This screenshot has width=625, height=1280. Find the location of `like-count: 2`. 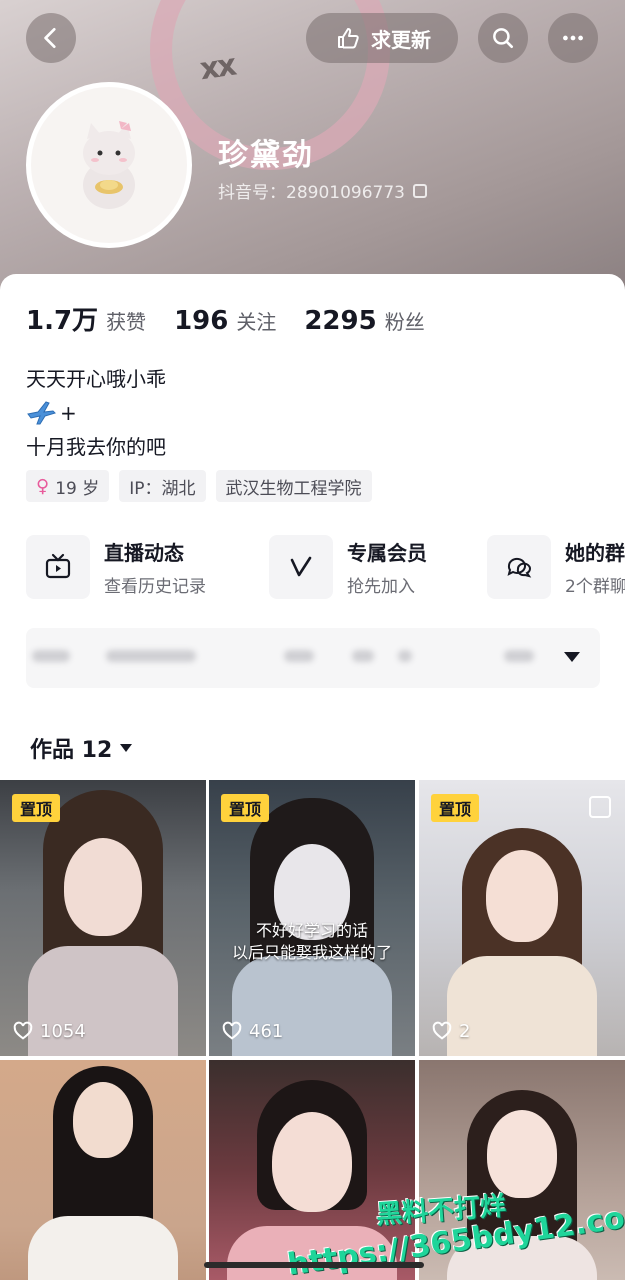

like-count: 2 is located at coordinates (450, 1031).